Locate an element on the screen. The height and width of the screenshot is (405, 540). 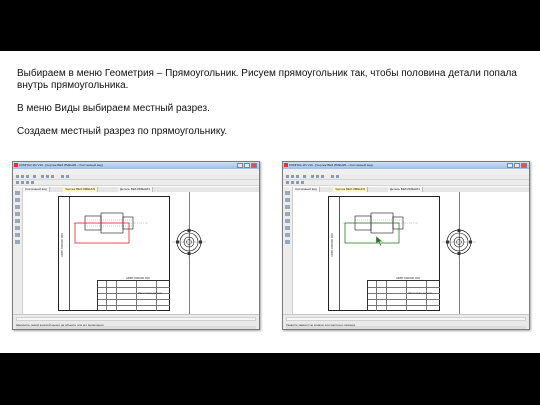
instruction-paragraph-2: В меню Виды выбираем местный разрез. is located at coordinates (113, 108).